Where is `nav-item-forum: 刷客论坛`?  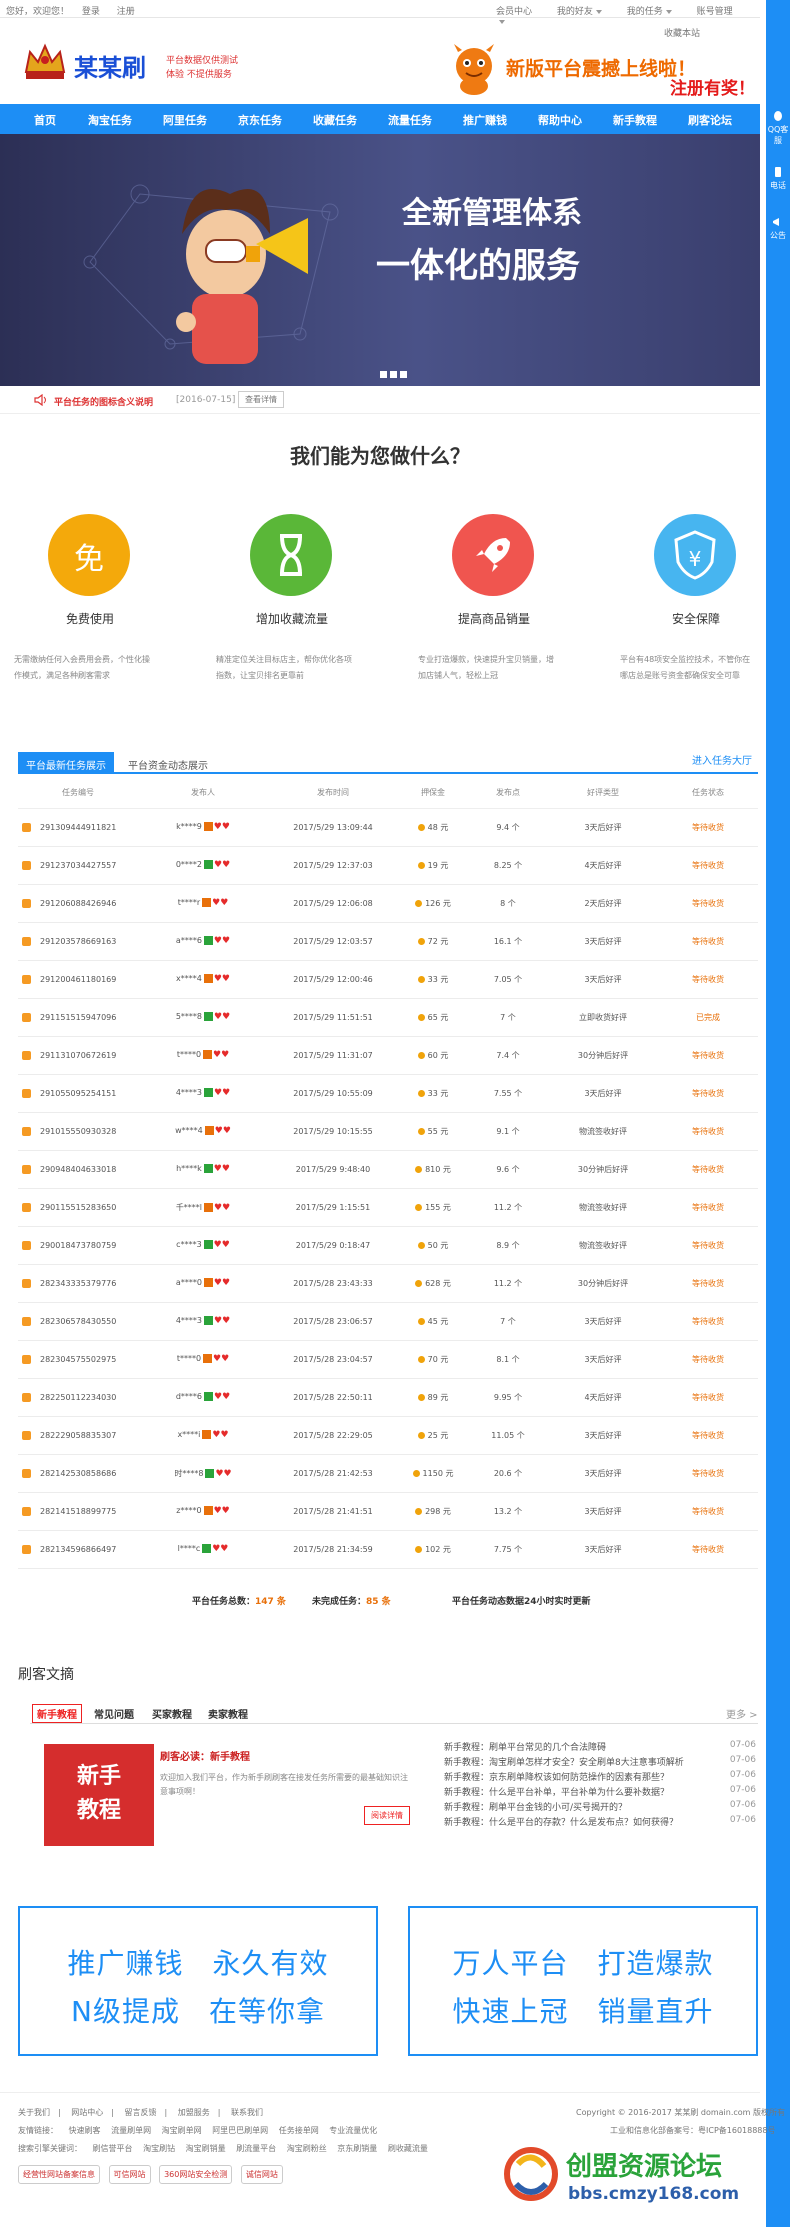 nav-item-forum: 刷客论坛 is located at coordinates (710, 120).